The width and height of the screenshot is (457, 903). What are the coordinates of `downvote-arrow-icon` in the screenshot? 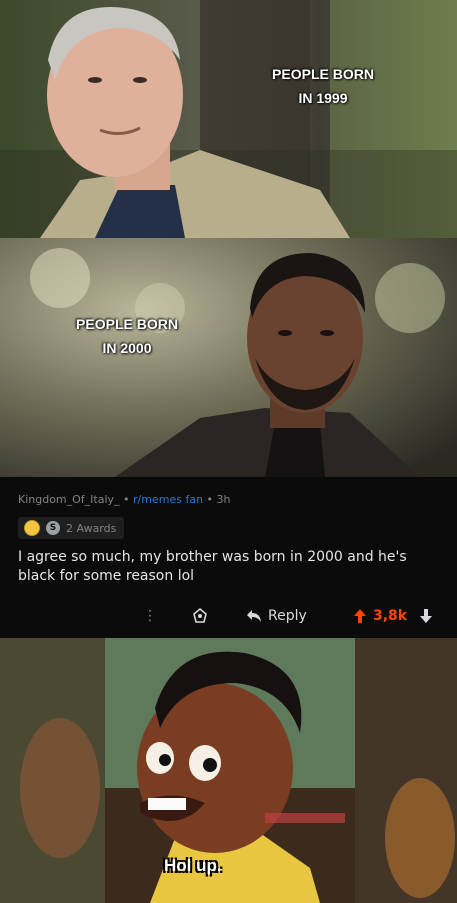 It's located at (426, 616).